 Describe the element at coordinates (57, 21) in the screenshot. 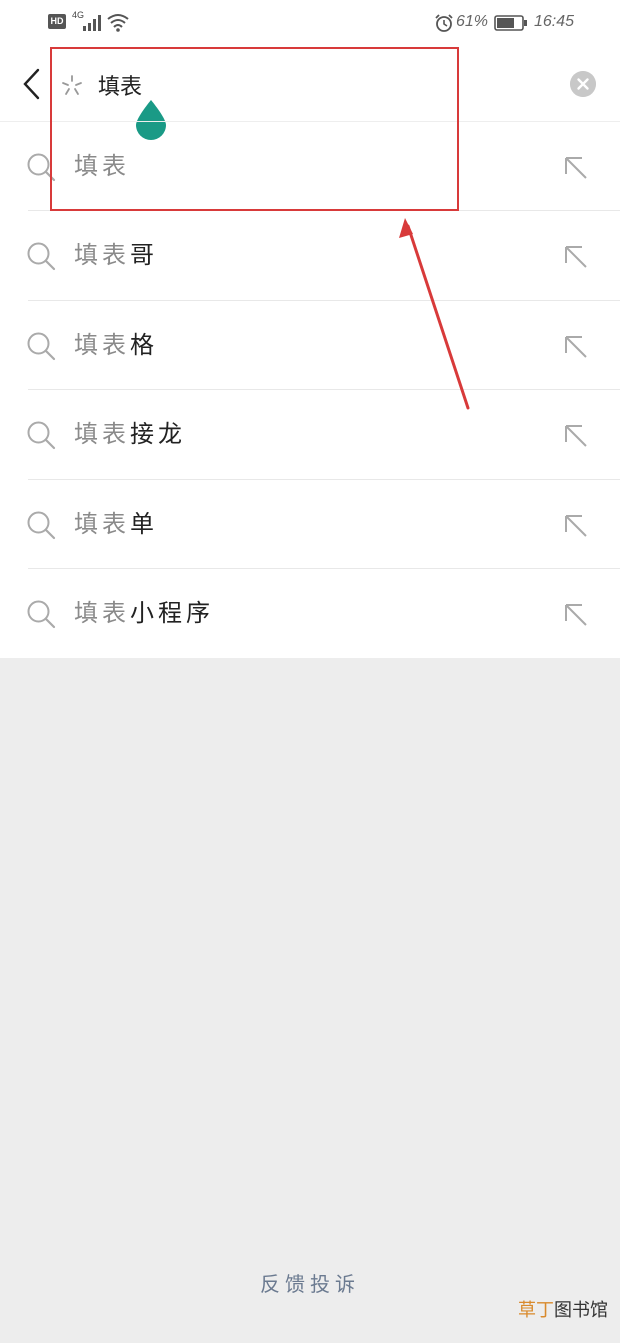

I see `hd-badge: HD` at that location.